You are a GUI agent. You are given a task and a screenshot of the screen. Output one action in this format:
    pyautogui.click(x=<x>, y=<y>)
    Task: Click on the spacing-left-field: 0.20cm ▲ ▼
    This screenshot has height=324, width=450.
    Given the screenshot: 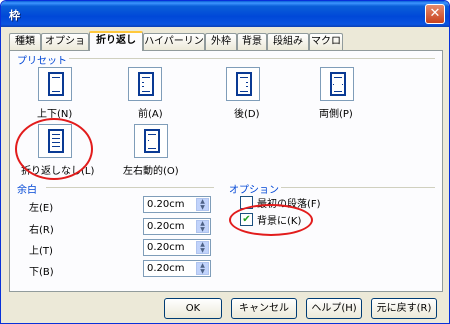 What is the action you would take?
    pyautogui.click(x=177, y=204)
    